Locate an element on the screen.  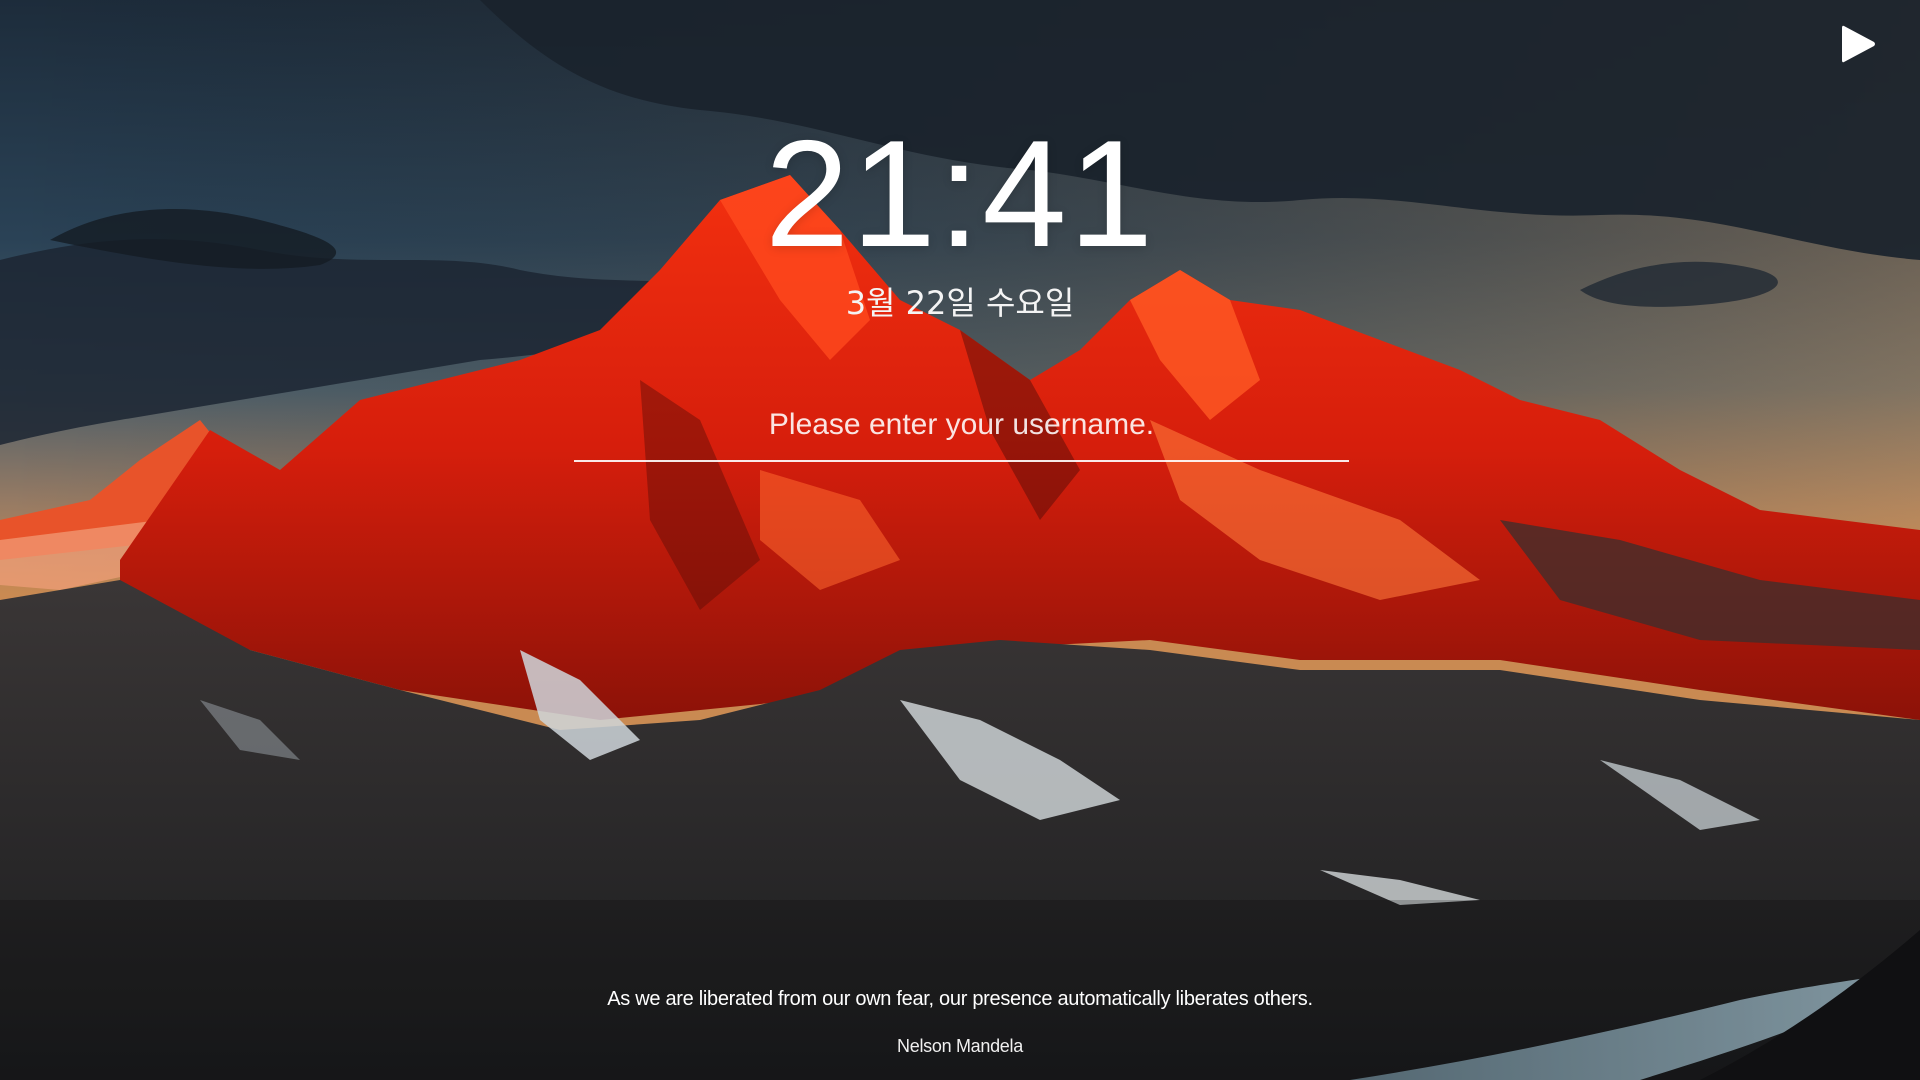
play-button is located at coordinates (1858, 44).